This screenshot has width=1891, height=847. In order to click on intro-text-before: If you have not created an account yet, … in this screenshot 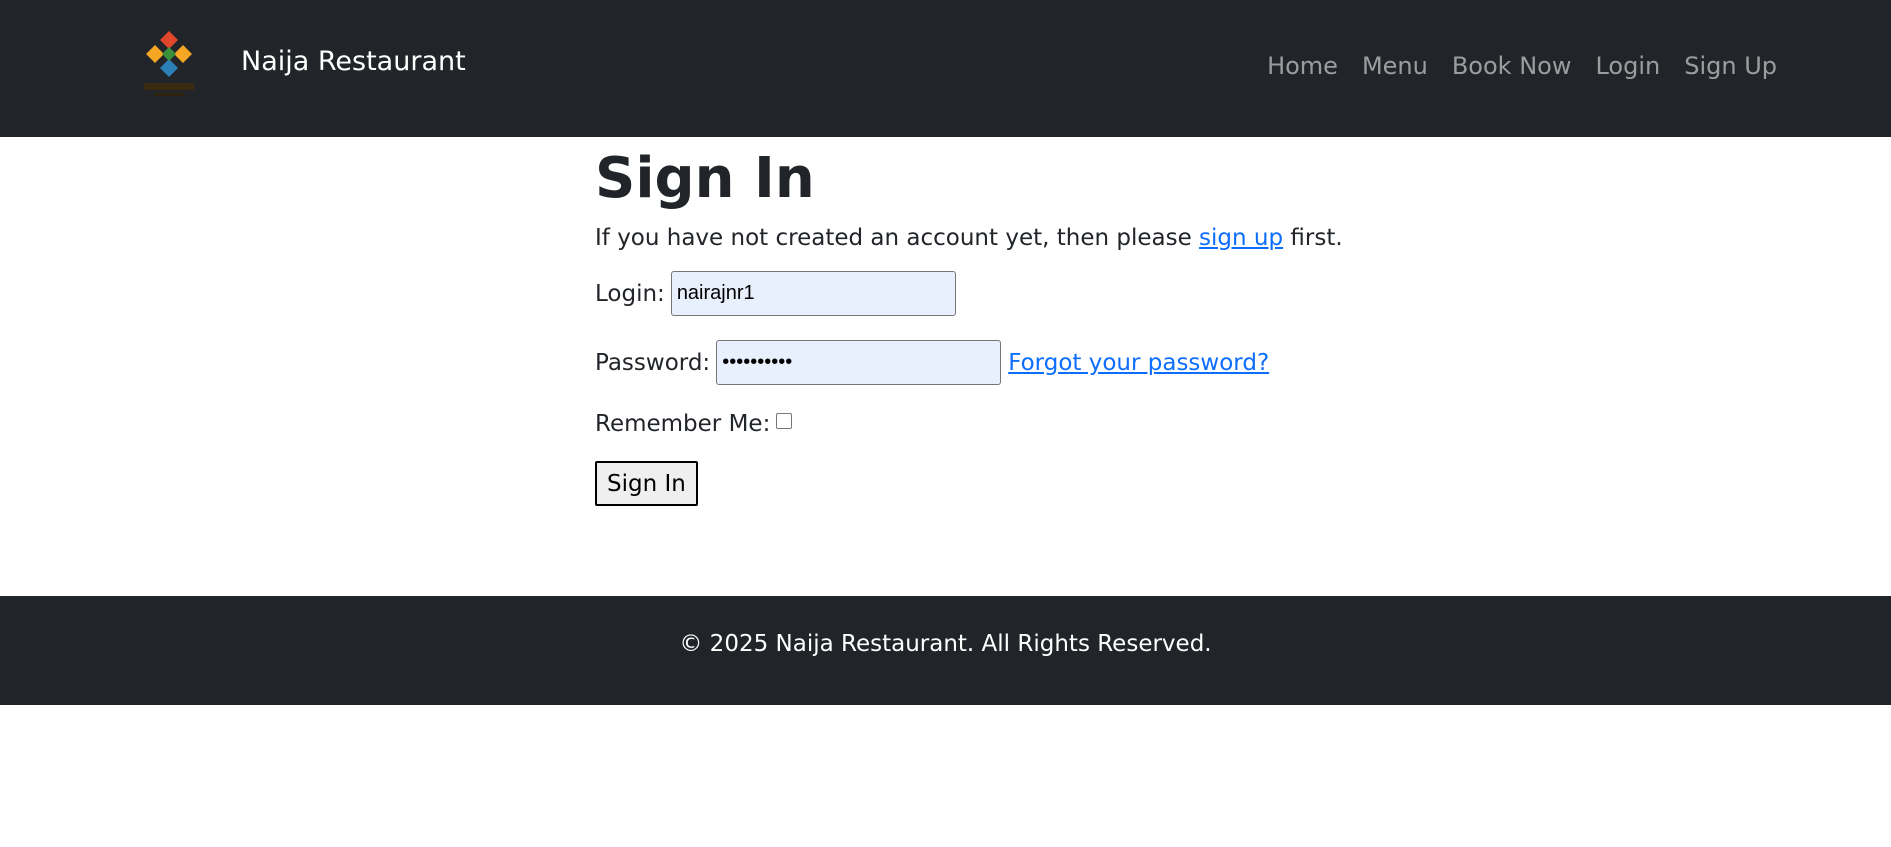, I will do `click(897, 238)`.